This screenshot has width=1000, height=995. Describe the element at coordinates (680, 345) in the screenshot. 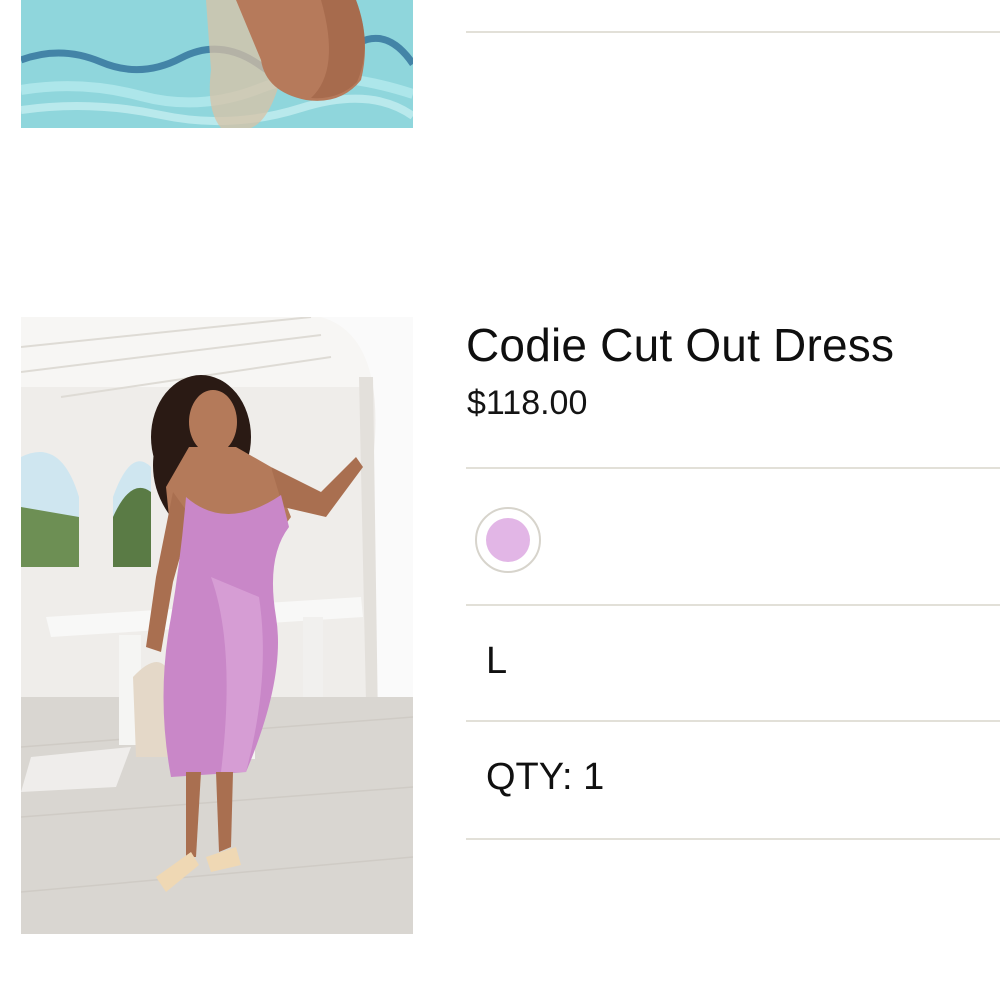

I see `product-name: Codie Cut Out Dress` at that location.